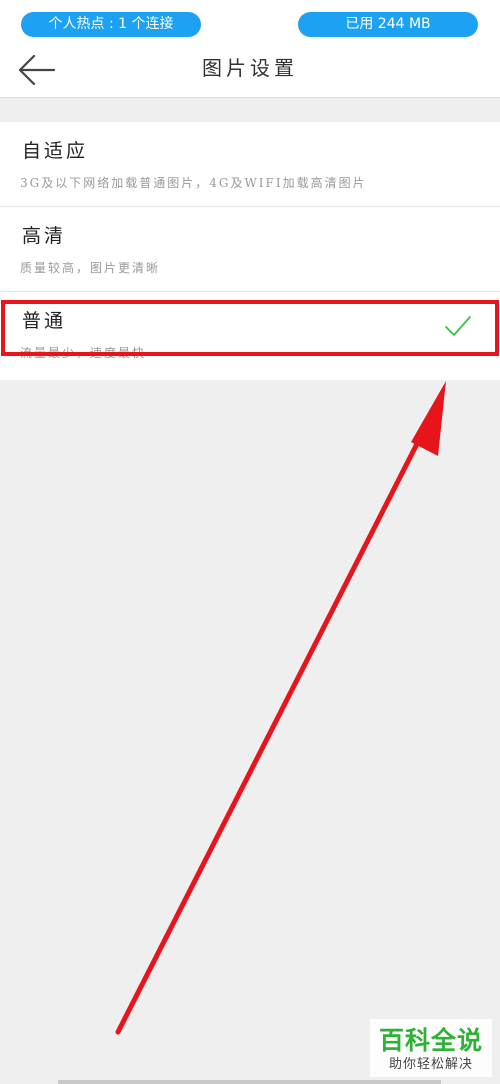  I want to click on nav-bar: 图片设置, so click(250, 72).